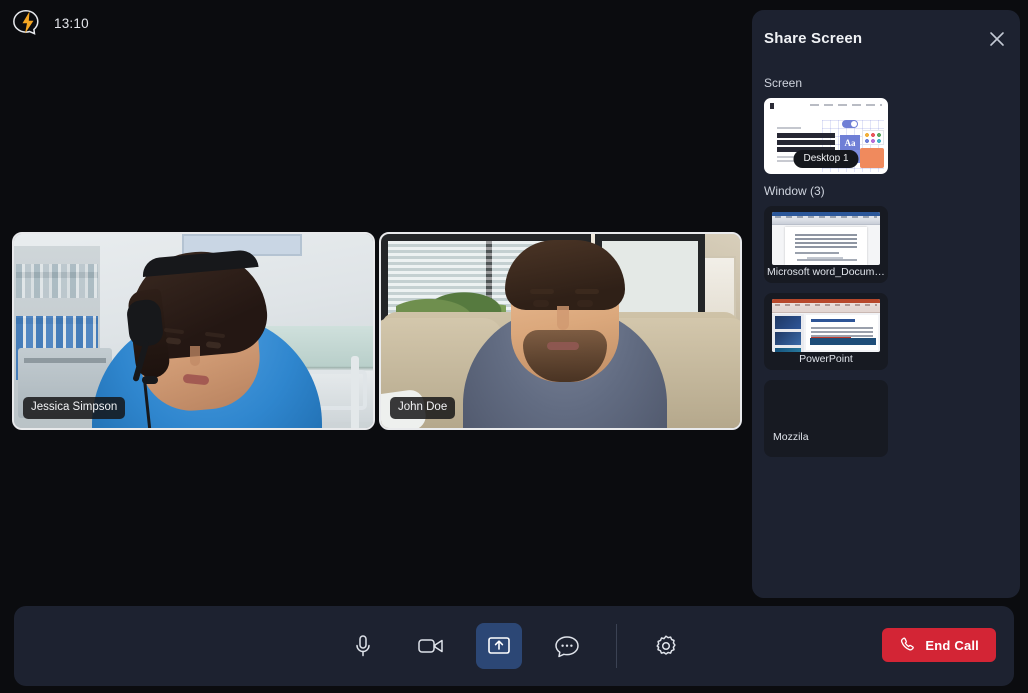 Image resolution: width=1028 pixels, height=693 pixels. I want to click on call-toolbar: End Call, so click(514, 646).